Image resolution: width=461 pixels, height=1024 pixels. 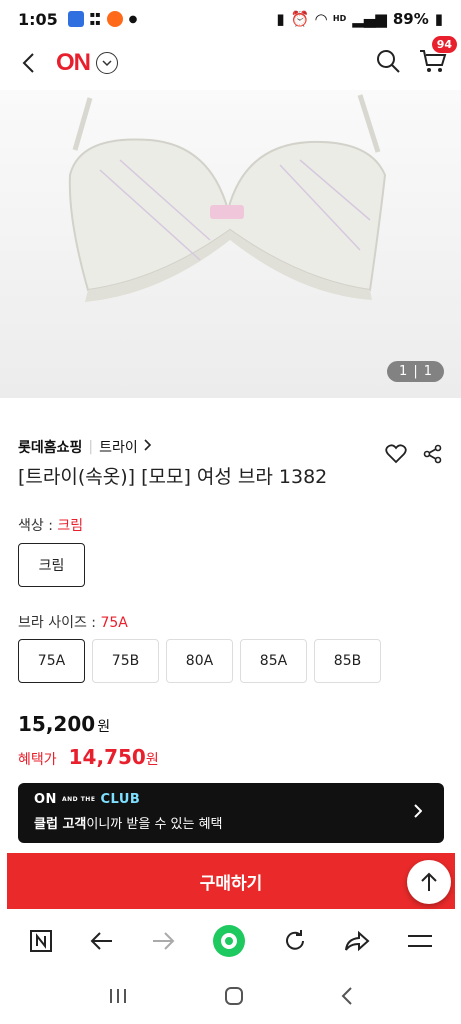 I want to click on browser-toolbar, so click(x=230, y=943).